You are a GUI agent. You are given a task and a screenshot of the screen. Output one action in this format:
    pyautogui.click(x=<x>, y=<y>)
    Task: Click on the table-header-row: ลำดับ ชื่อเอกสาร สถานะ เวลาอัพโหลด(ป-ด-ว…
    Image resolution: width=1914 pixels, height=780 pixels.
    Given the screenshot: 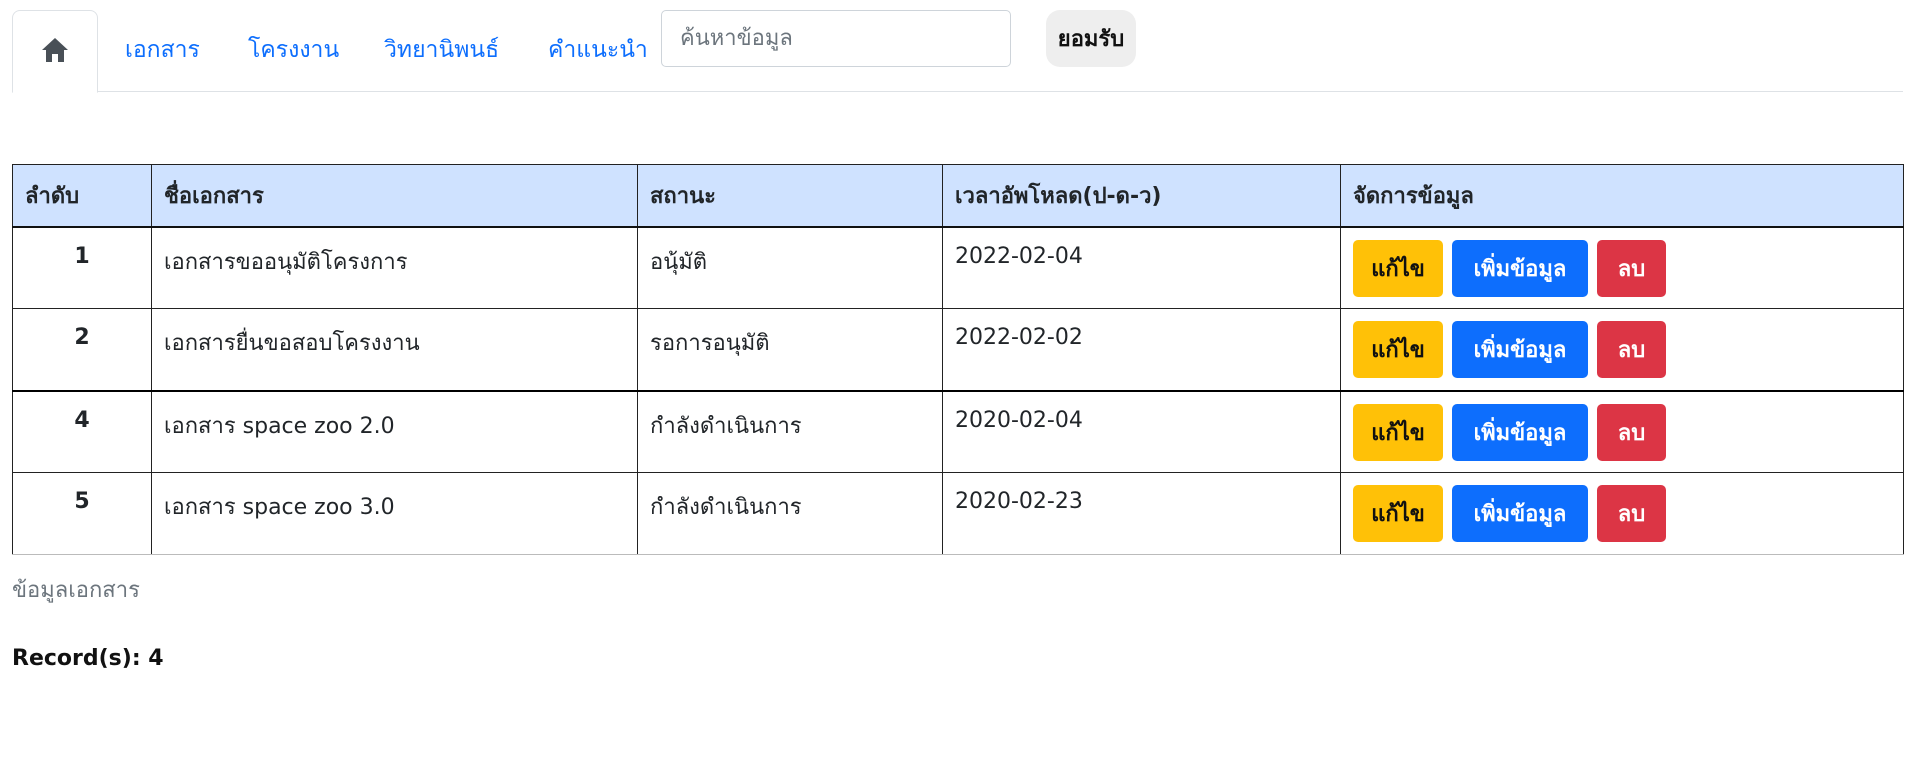 What is the action you would take?
    pyautogui.click(x=958, y=196)
    